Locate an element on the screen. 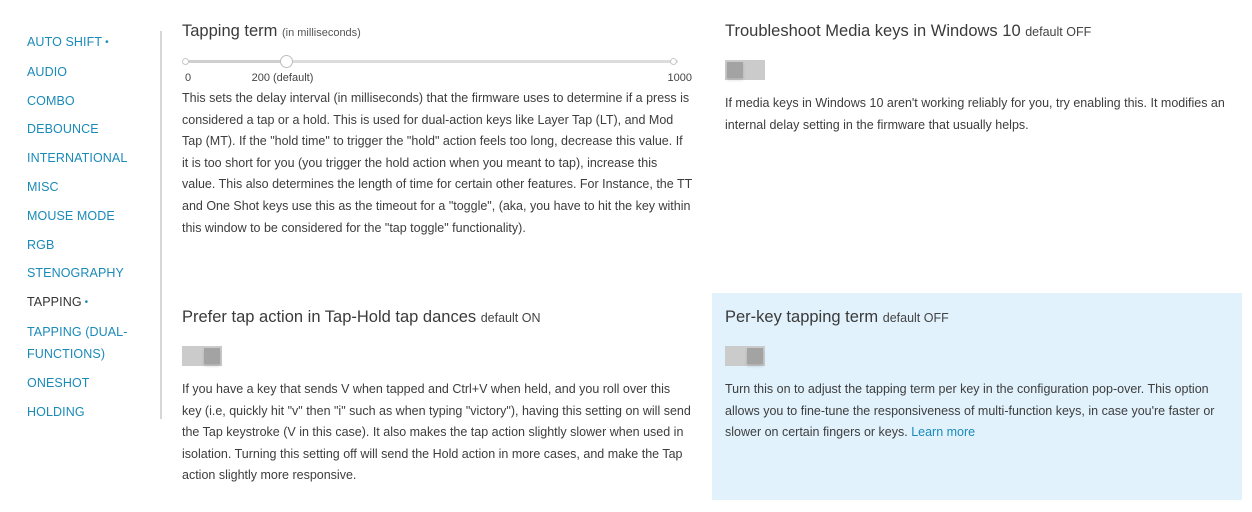  slider-max-label: 1000 is located at coordinates (679, 78).